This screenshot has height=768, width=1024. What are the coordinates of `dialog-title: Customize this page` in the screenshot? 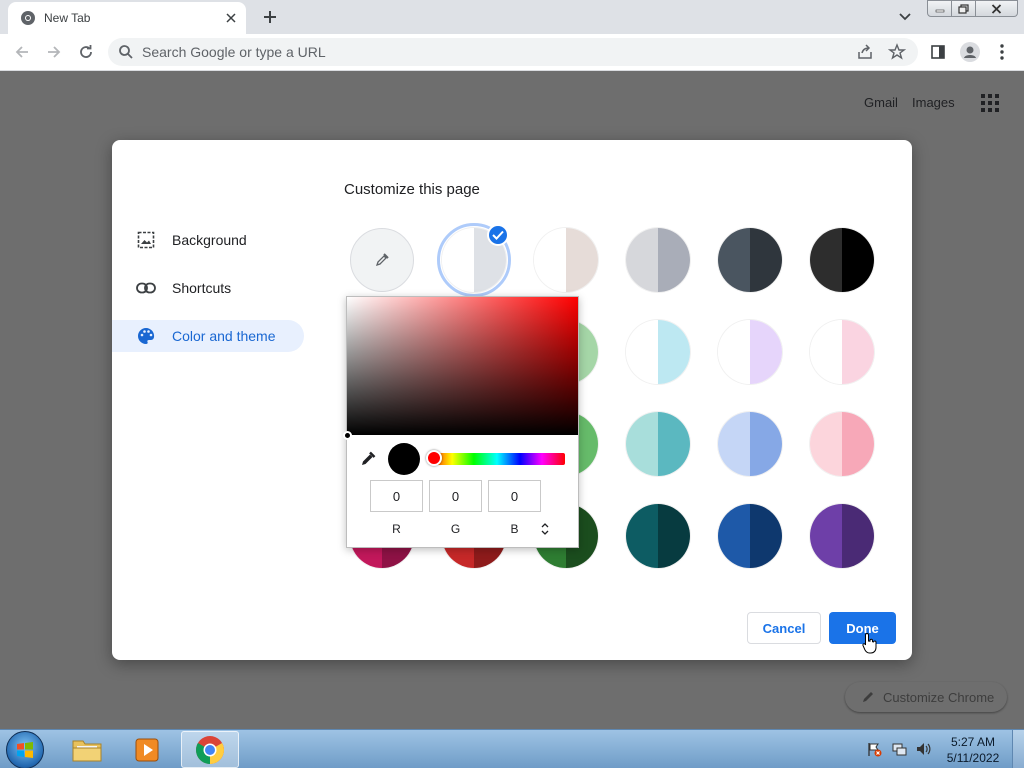 It's located at (412, 189).